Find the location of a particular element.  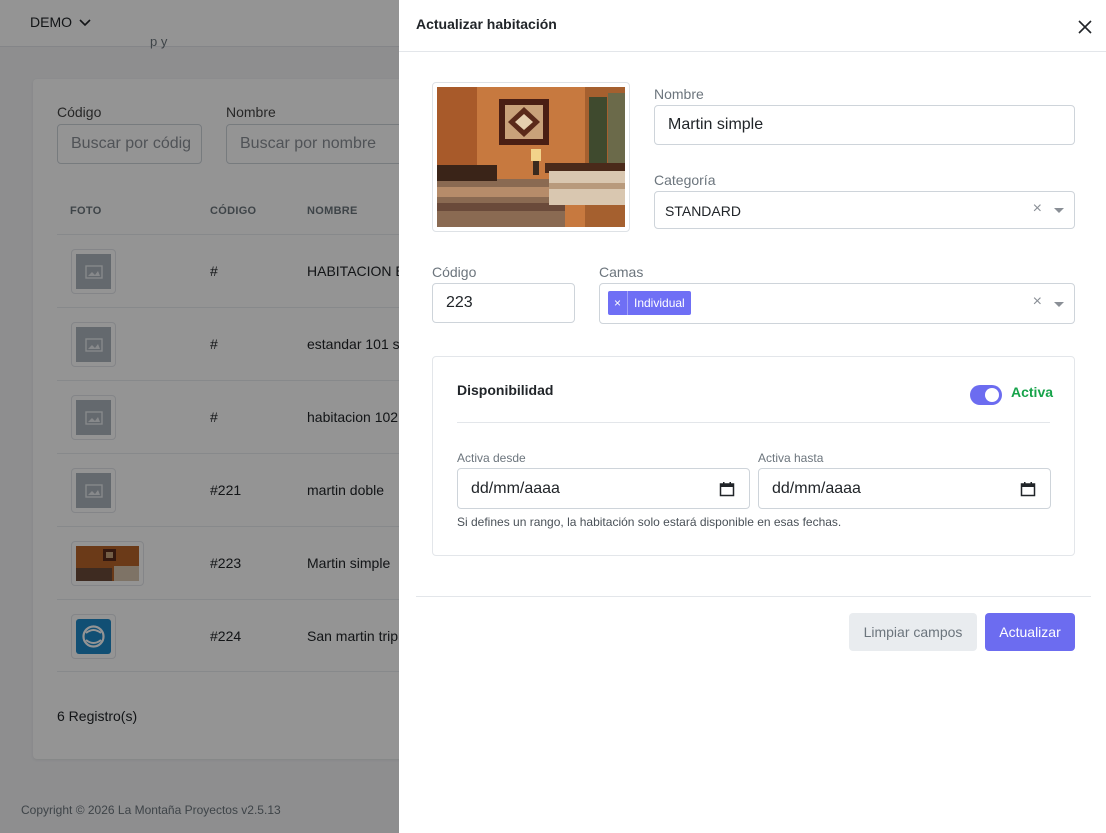

active-until-date-input: dd/mm/aaaa is located at coordinates (904, 488).